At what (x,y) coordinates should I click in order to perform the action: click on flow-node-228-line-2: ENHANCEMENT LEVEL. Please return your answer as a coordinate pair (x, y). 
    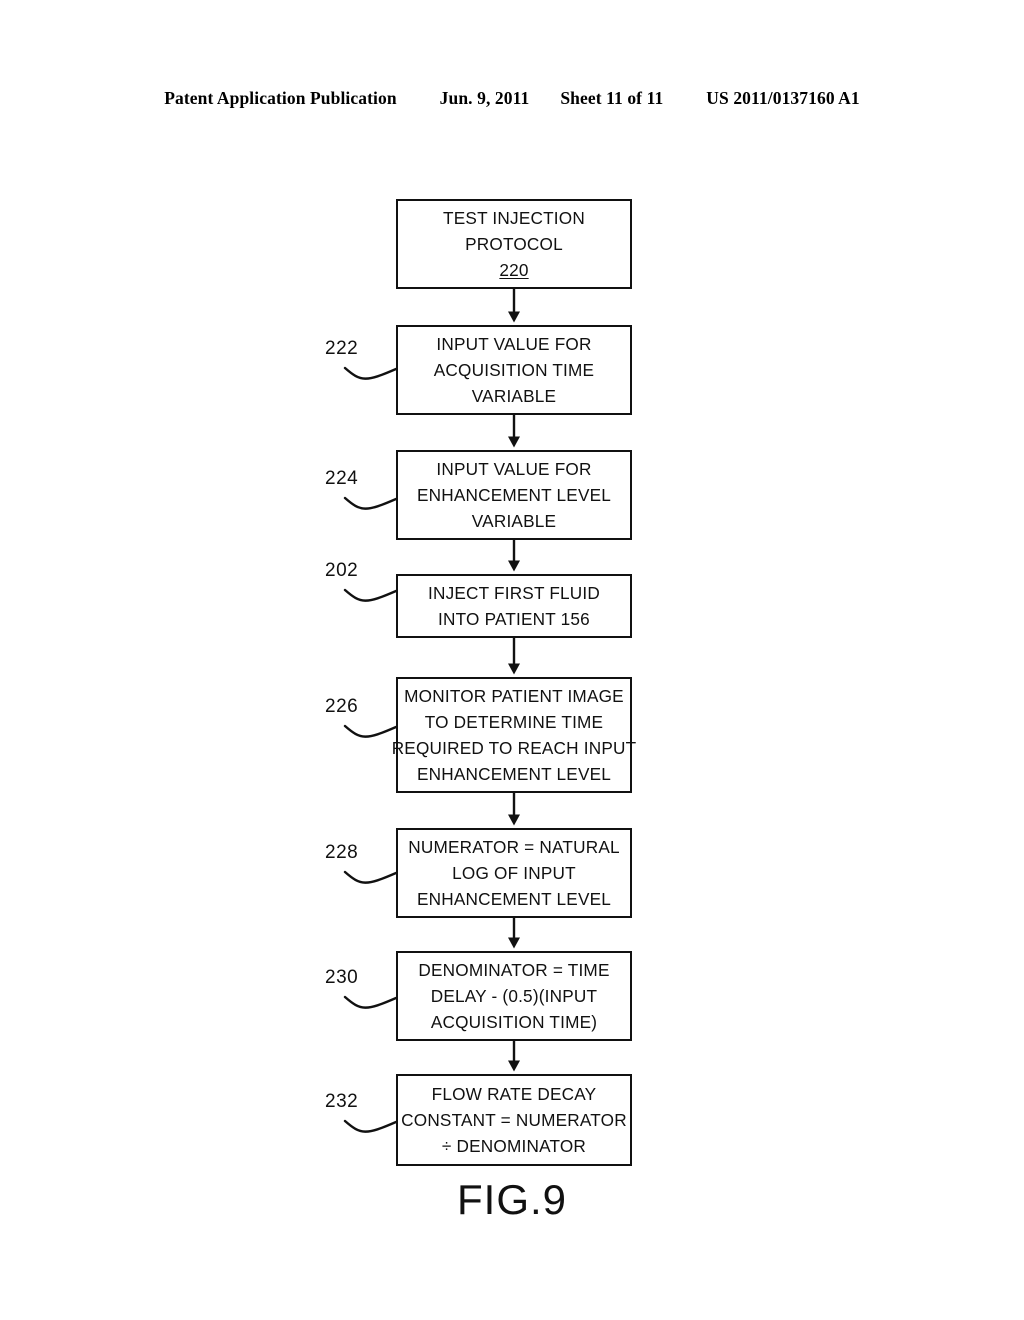
    Looking at the image, I should click on (514, 899).